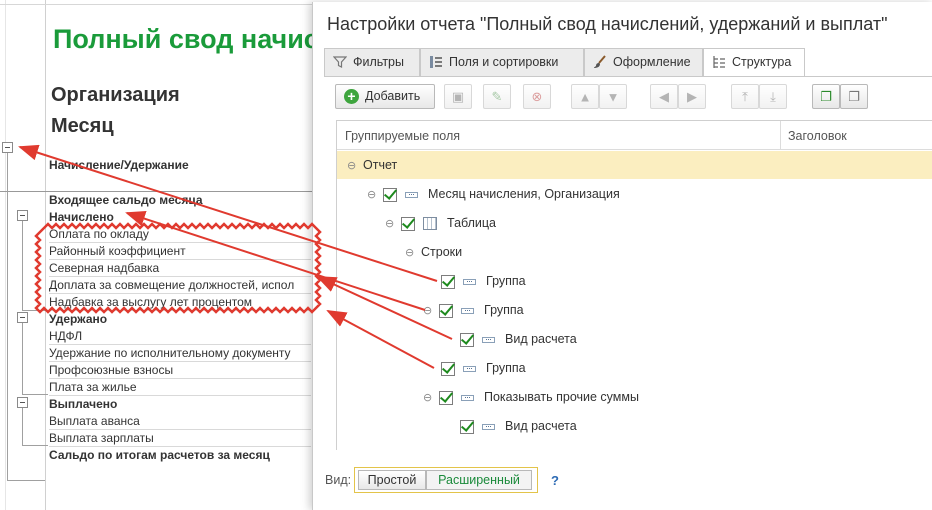 The width and height of the screenshot is (932, 510). I want to click on tab-label: Оформление, so click(652, 62).